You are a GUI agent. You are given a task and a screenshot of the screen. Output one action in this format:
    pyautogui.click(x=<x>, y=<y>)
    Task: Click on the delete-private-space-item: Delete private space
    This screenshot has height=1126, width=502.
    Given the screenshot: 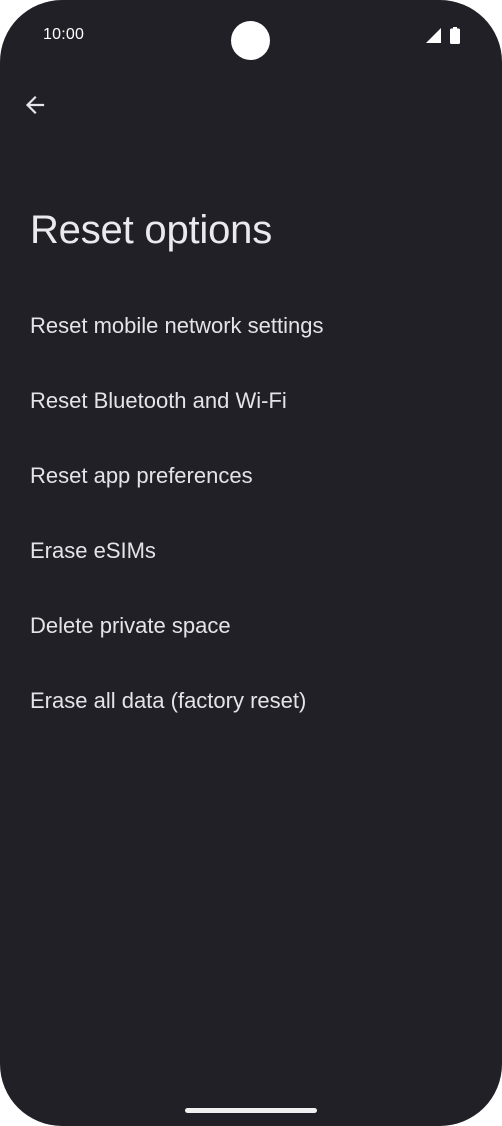 What is the action you would take?
    pyautogui.click(x=251, y=625)
    